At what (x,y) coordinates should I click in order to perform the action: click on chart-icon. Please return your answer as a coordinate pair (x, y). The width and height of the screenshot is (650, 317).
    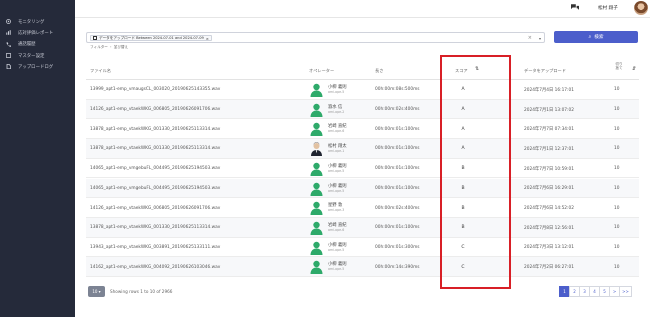
    Looking at the image, I should click on (8, 33).